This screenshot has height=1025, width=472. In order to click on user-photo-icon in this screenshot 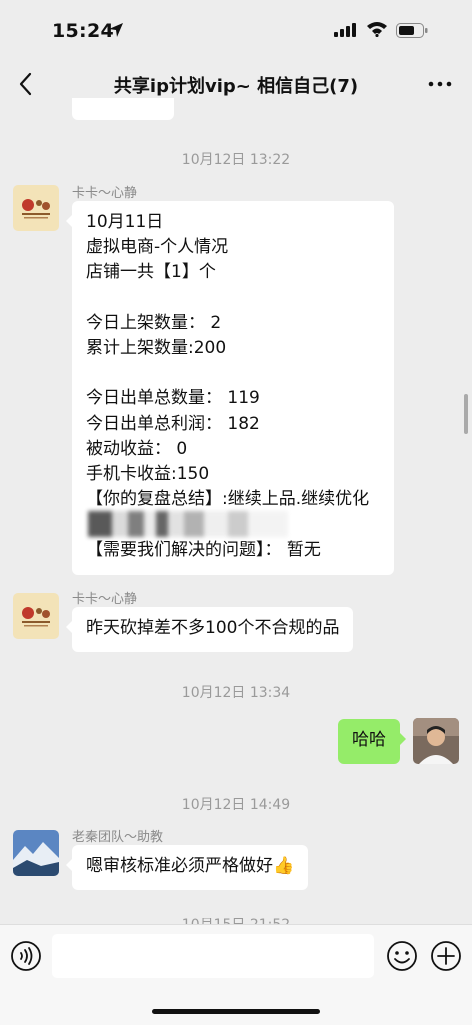, I will do `click(436, 741)`.